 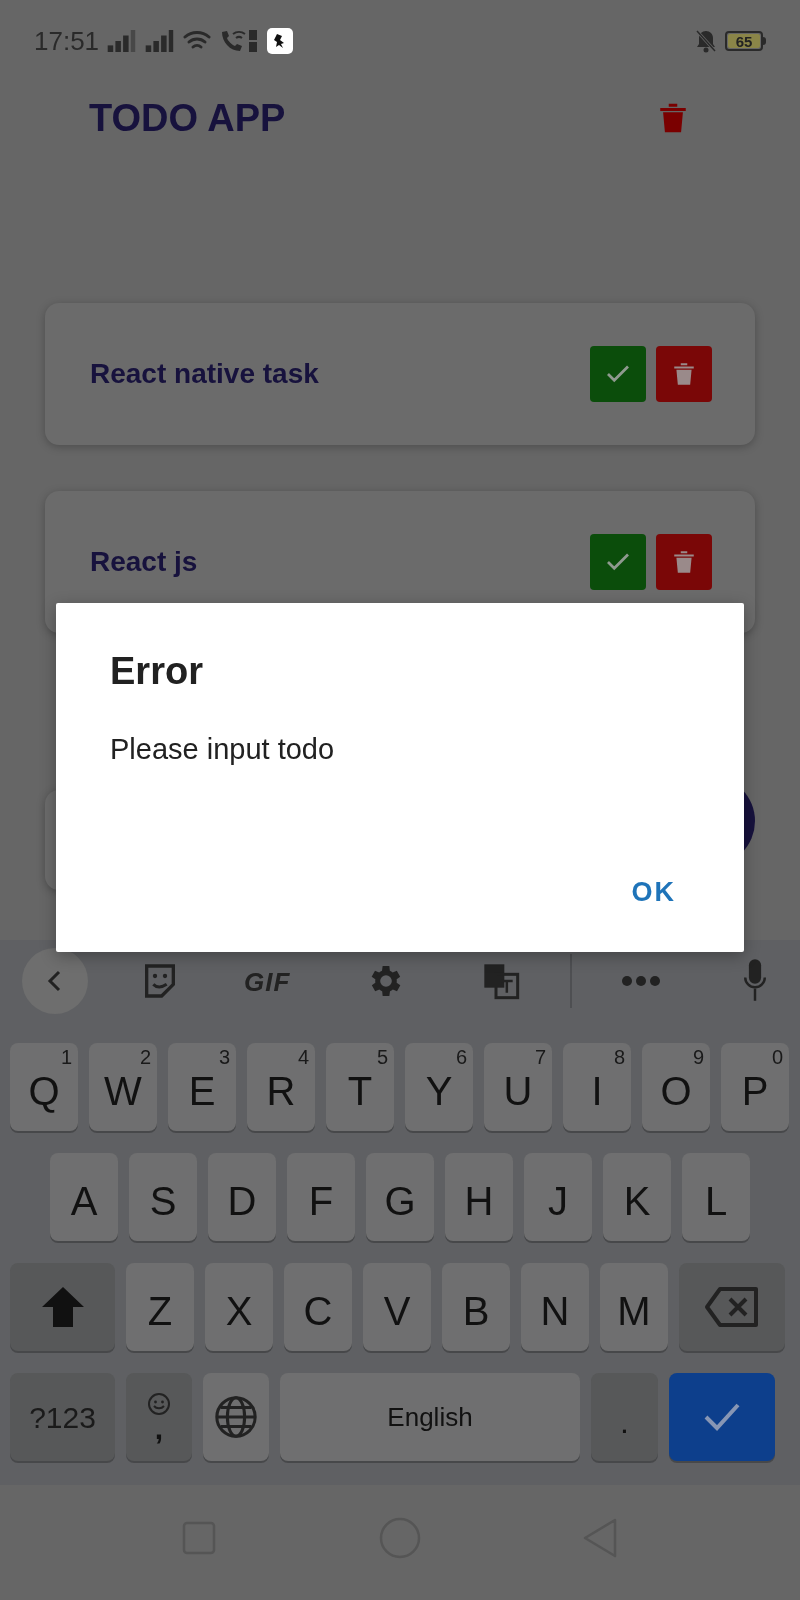 I want to click on number-hint: 1, so click(x=66, y=1057).